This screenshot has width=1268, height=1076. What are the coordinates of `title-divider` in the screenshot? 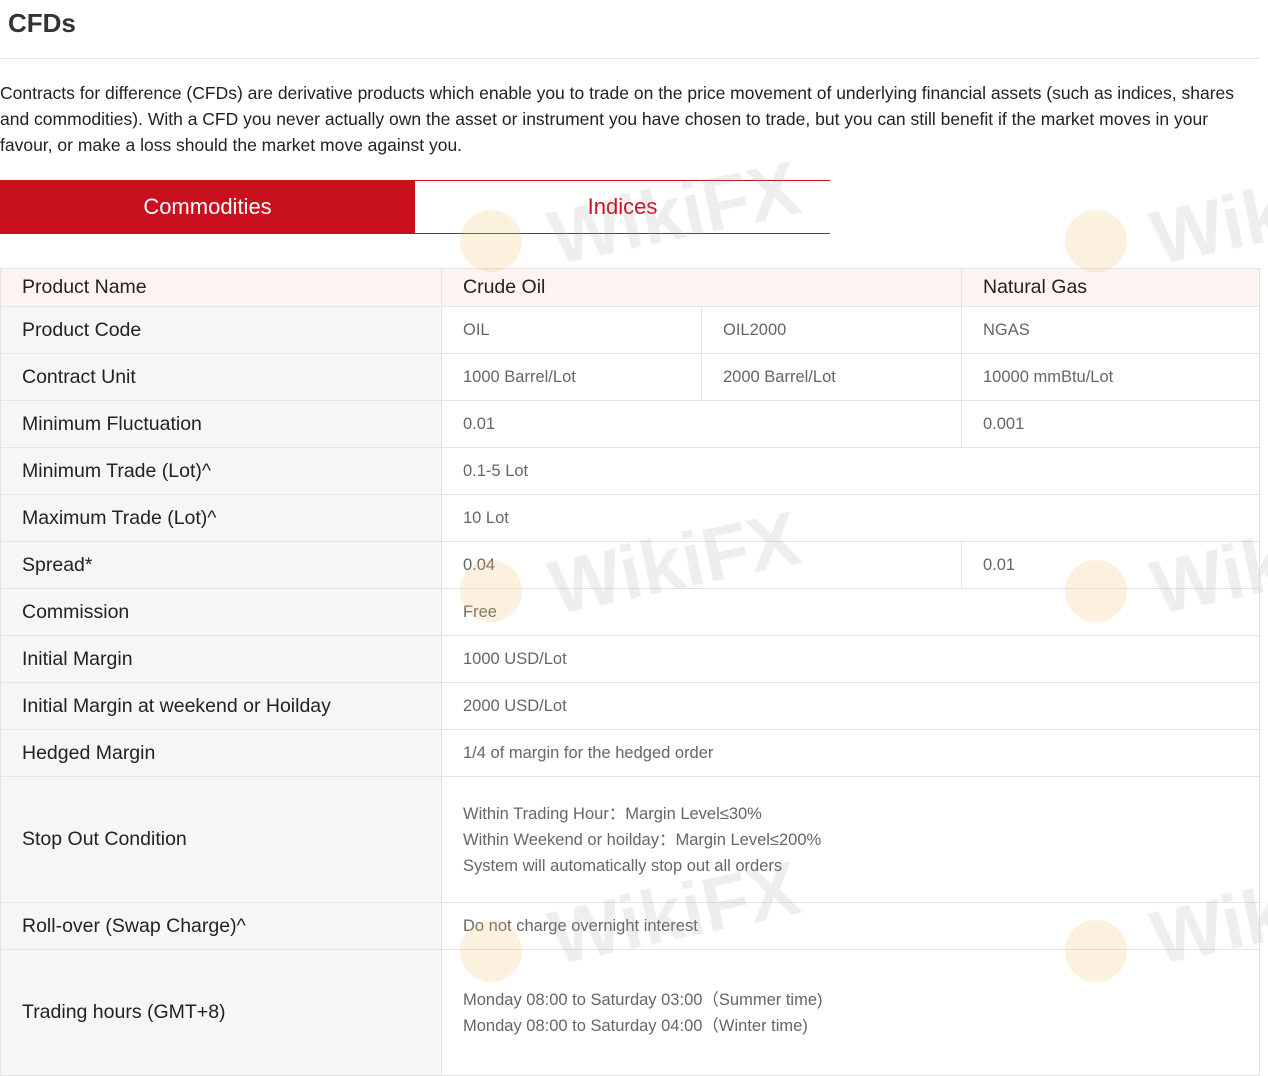 It's located at (630, 58).